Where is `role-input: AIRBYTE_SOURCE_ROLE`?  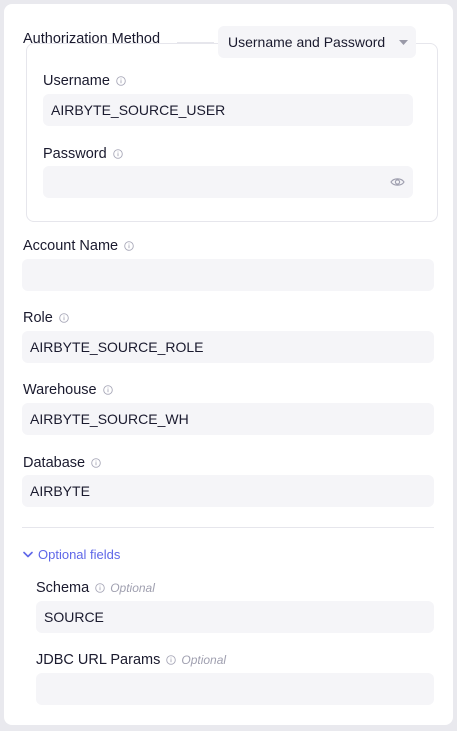 role-input: AIRBYTE_SOURCE_ROLE is located at coordinates (228, 347).